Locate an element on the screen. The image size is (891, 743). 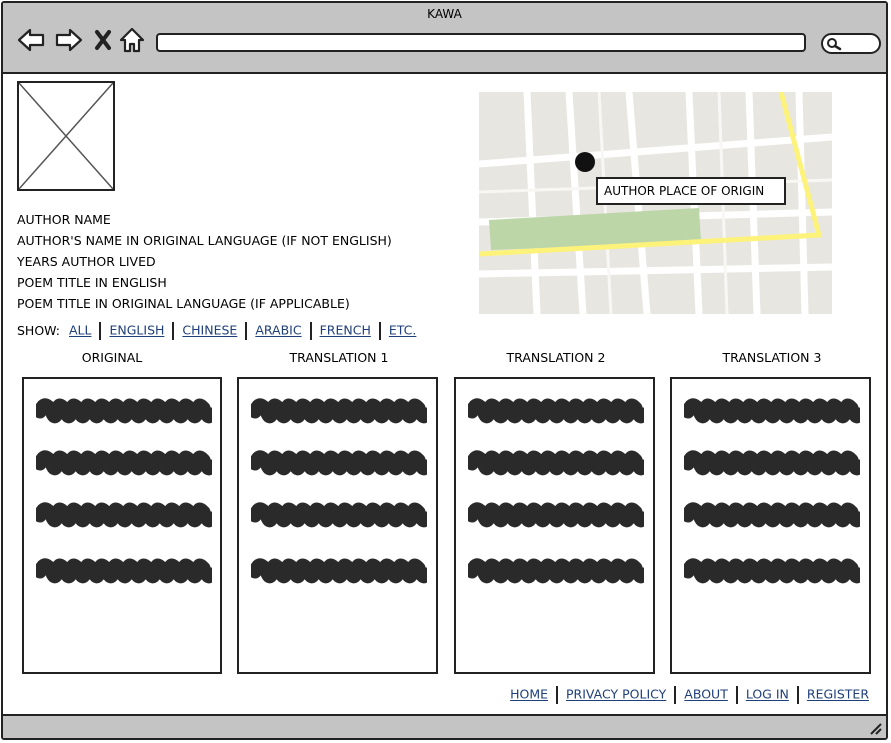
arrow-right-icon is located at coordinates (69, 40).